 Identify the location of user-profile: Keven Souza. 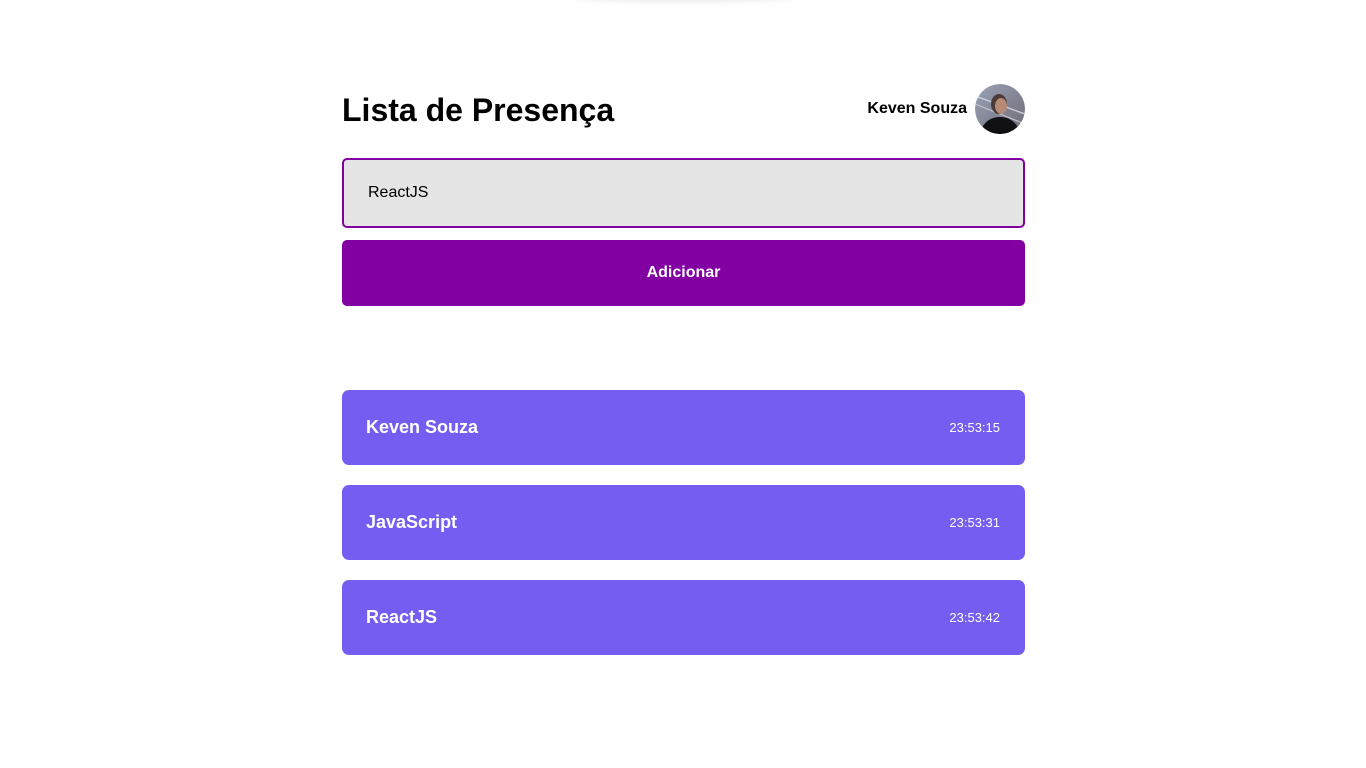
(946, 109).